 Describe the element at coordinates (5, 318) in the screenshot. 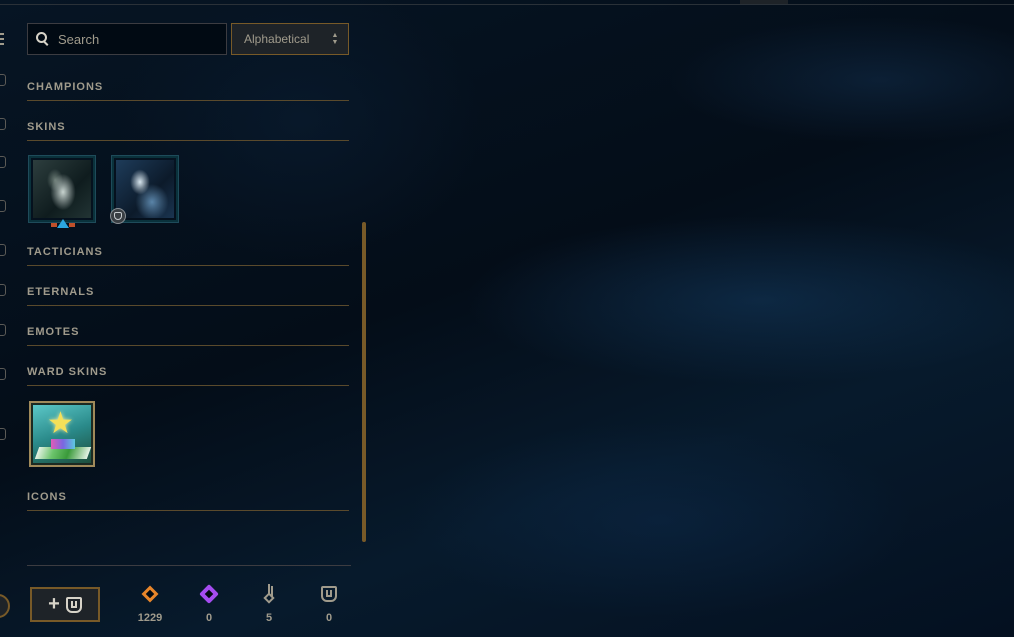

I see `left-navigation-rail` at that location.